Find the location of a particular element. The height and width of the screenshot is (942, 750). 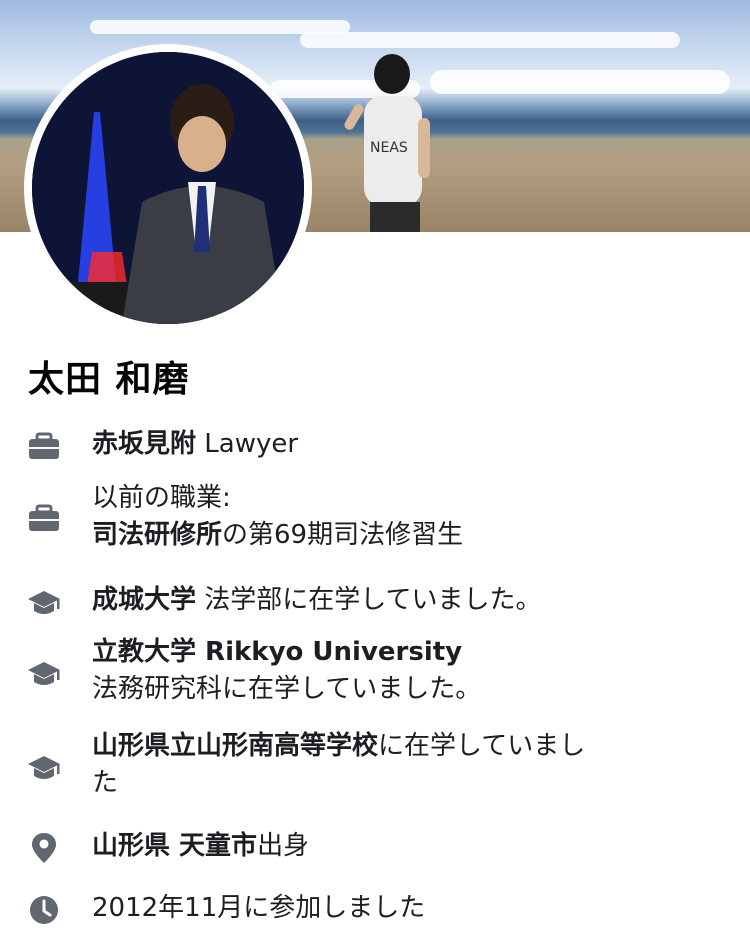

joined-text: 2012年11月に参加しました is located at coordinates (259, 908).